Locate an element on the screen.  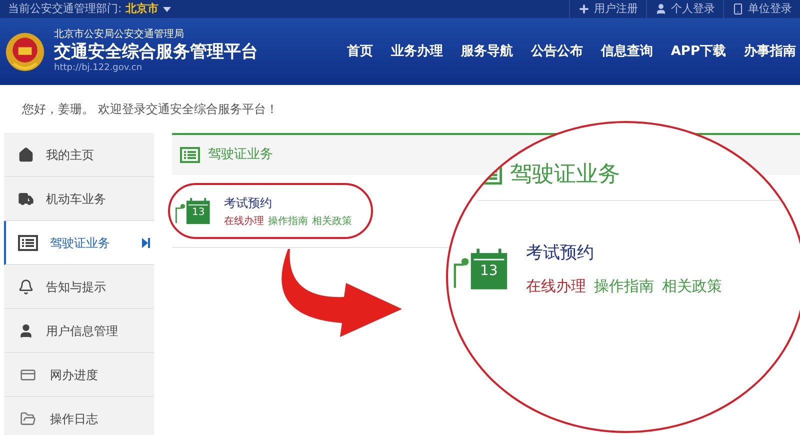
service-link: 在线办理 is located at coordinates (244, 221).